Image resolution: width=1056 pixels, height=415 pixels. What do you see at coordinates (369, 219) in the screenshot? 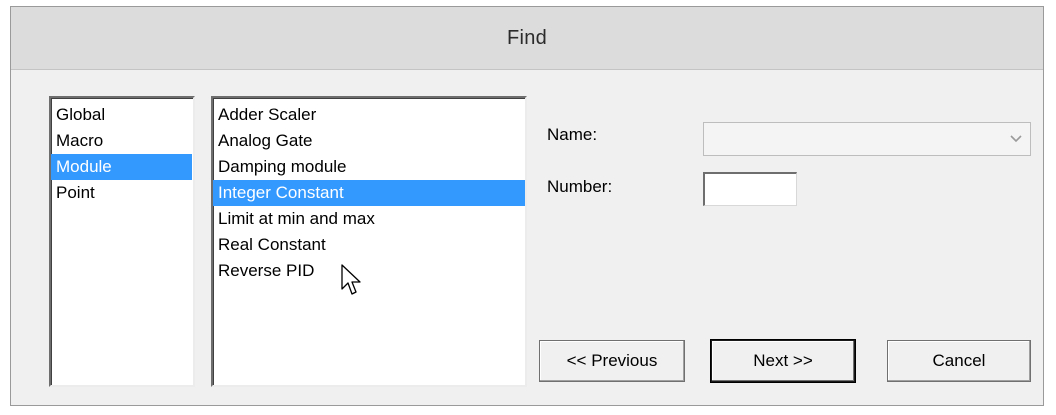
I see `module-item-limit-at-min-and-max: Limit at min and max` at bounding box center [369, 219].